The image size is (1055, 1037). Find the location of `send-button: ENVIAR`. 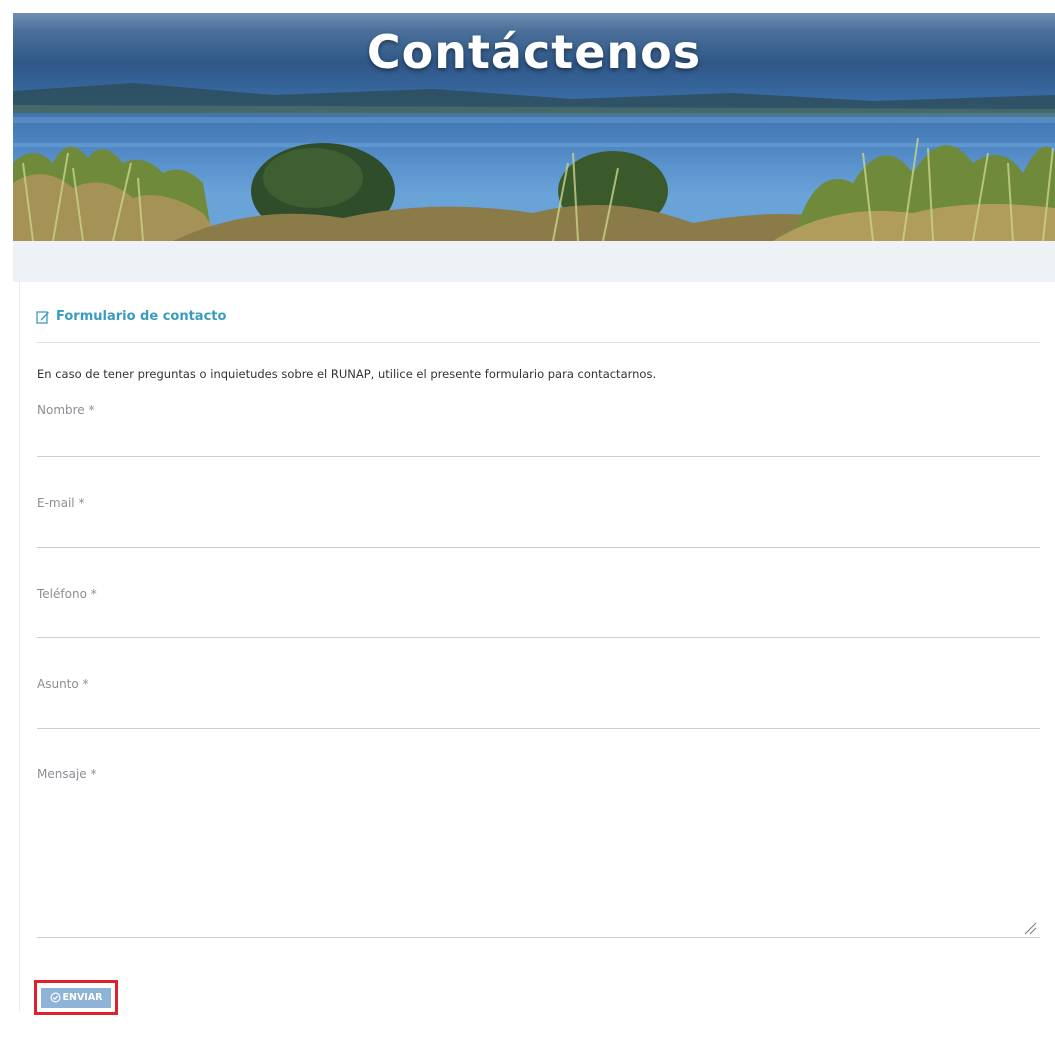

send-button: ENVIAR is located at coordinates (76, 997).